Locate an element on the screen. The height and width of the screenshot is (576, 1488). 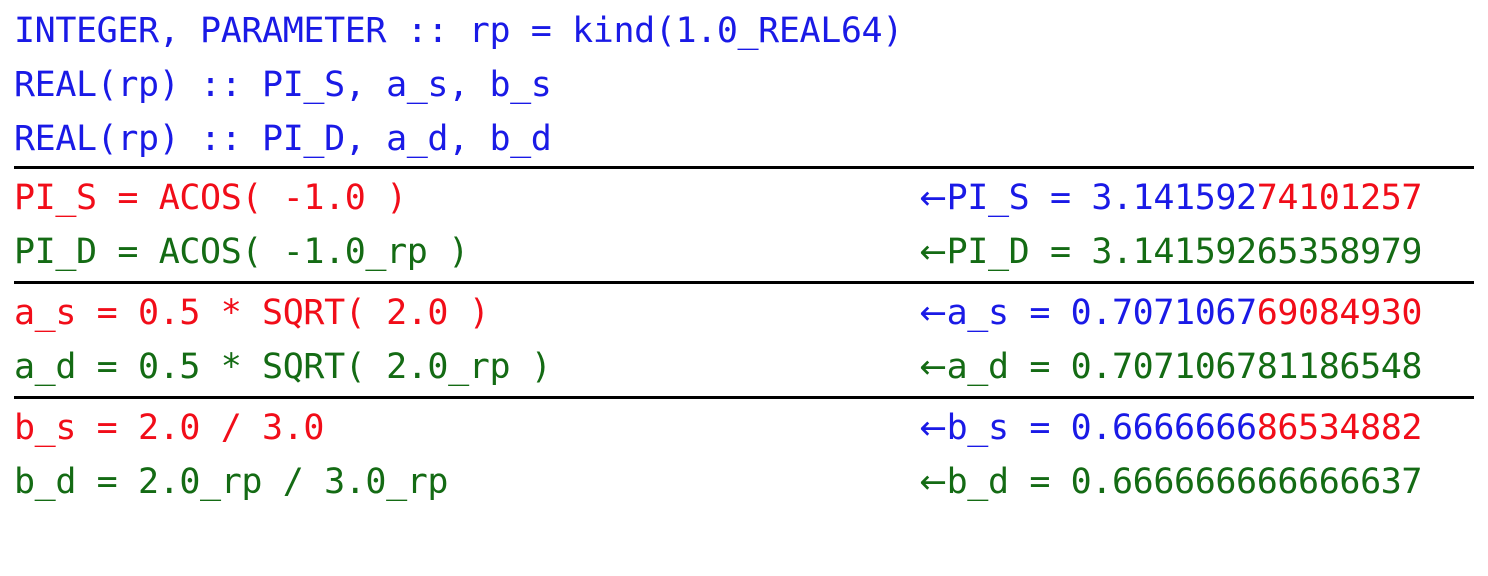
single-statement-0: PI_S = ACOS( -1.0 ) is located at coordinates (210, 198).